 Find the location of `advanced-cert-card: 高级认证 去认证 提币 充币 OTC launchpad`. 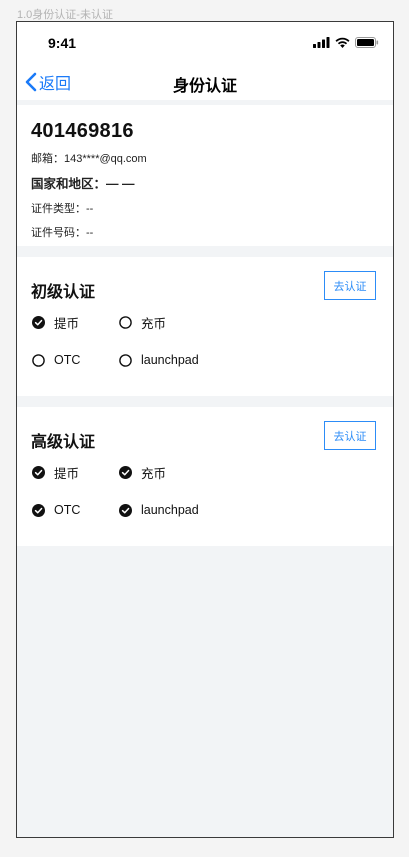

advanced-cert-card: 高级认证 去认证 提币 充币 OTC launchpad is located at coordinates (205, 476).